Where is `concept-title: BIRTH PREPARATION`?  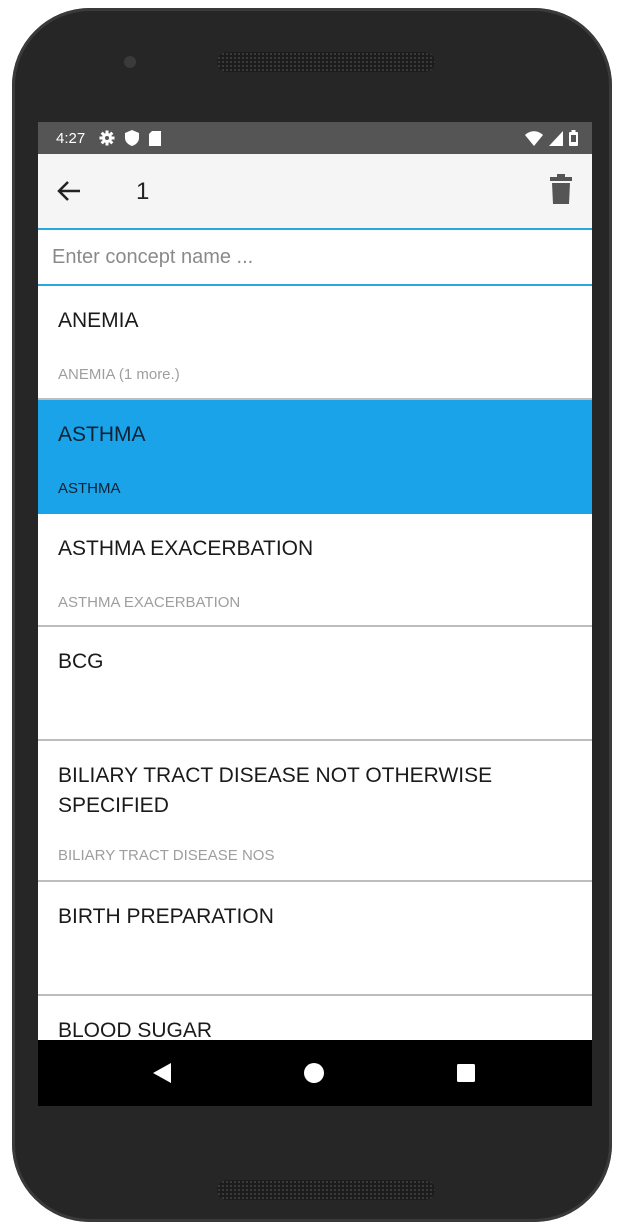 concept-title: BIRTH PREPARATION is located at coordinates (166, 916).